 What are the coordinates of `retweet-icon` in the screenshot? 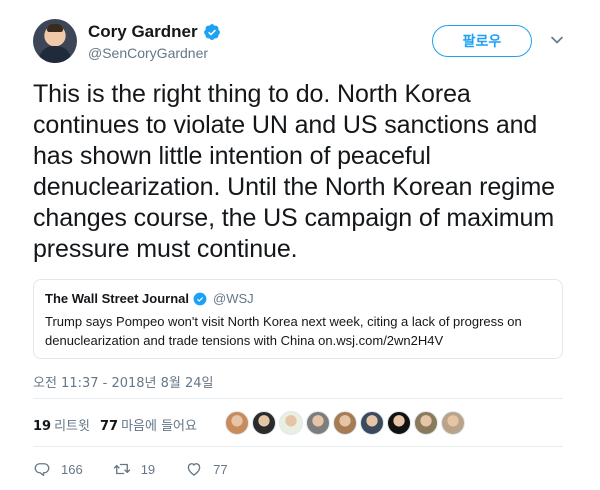 It's located at (121, 469).